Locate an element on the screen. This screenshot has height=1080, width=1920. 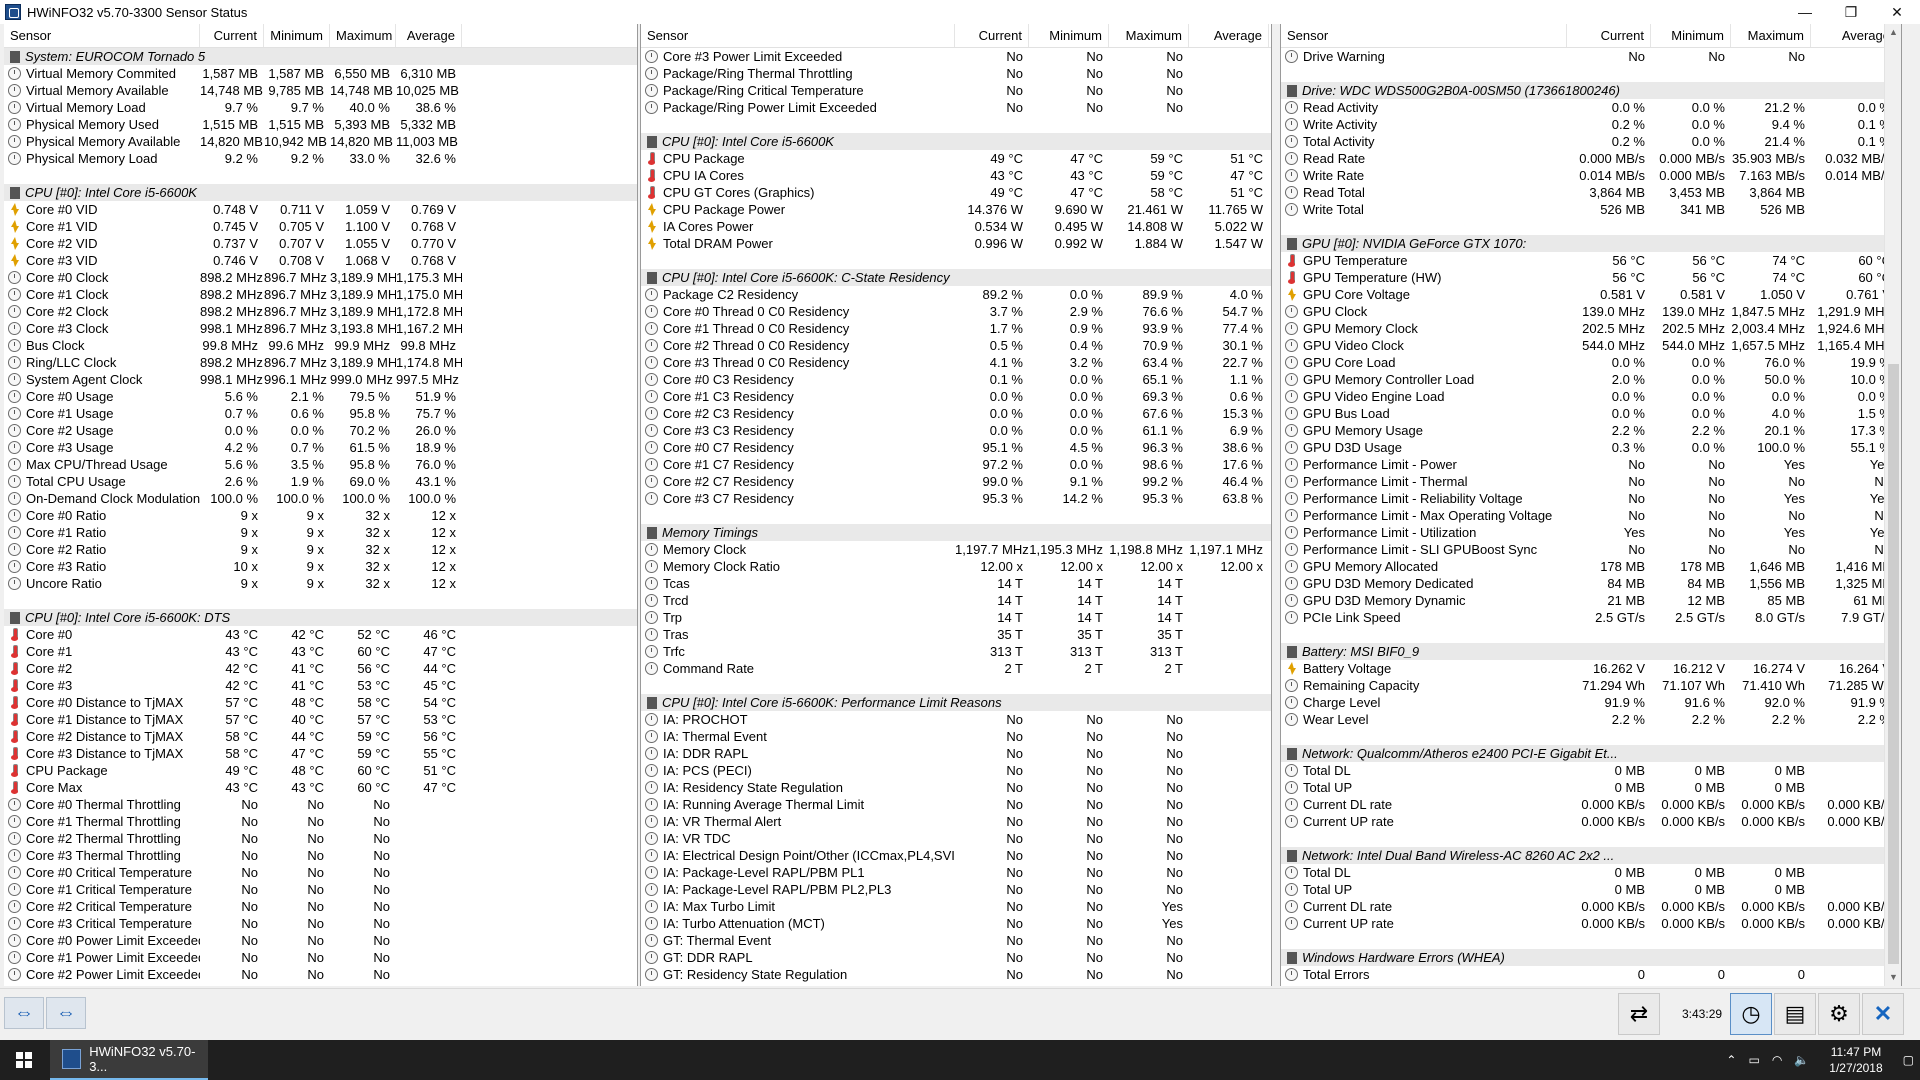
close-sensors-icon: ✕ is located at coordinates (1883, 1014).